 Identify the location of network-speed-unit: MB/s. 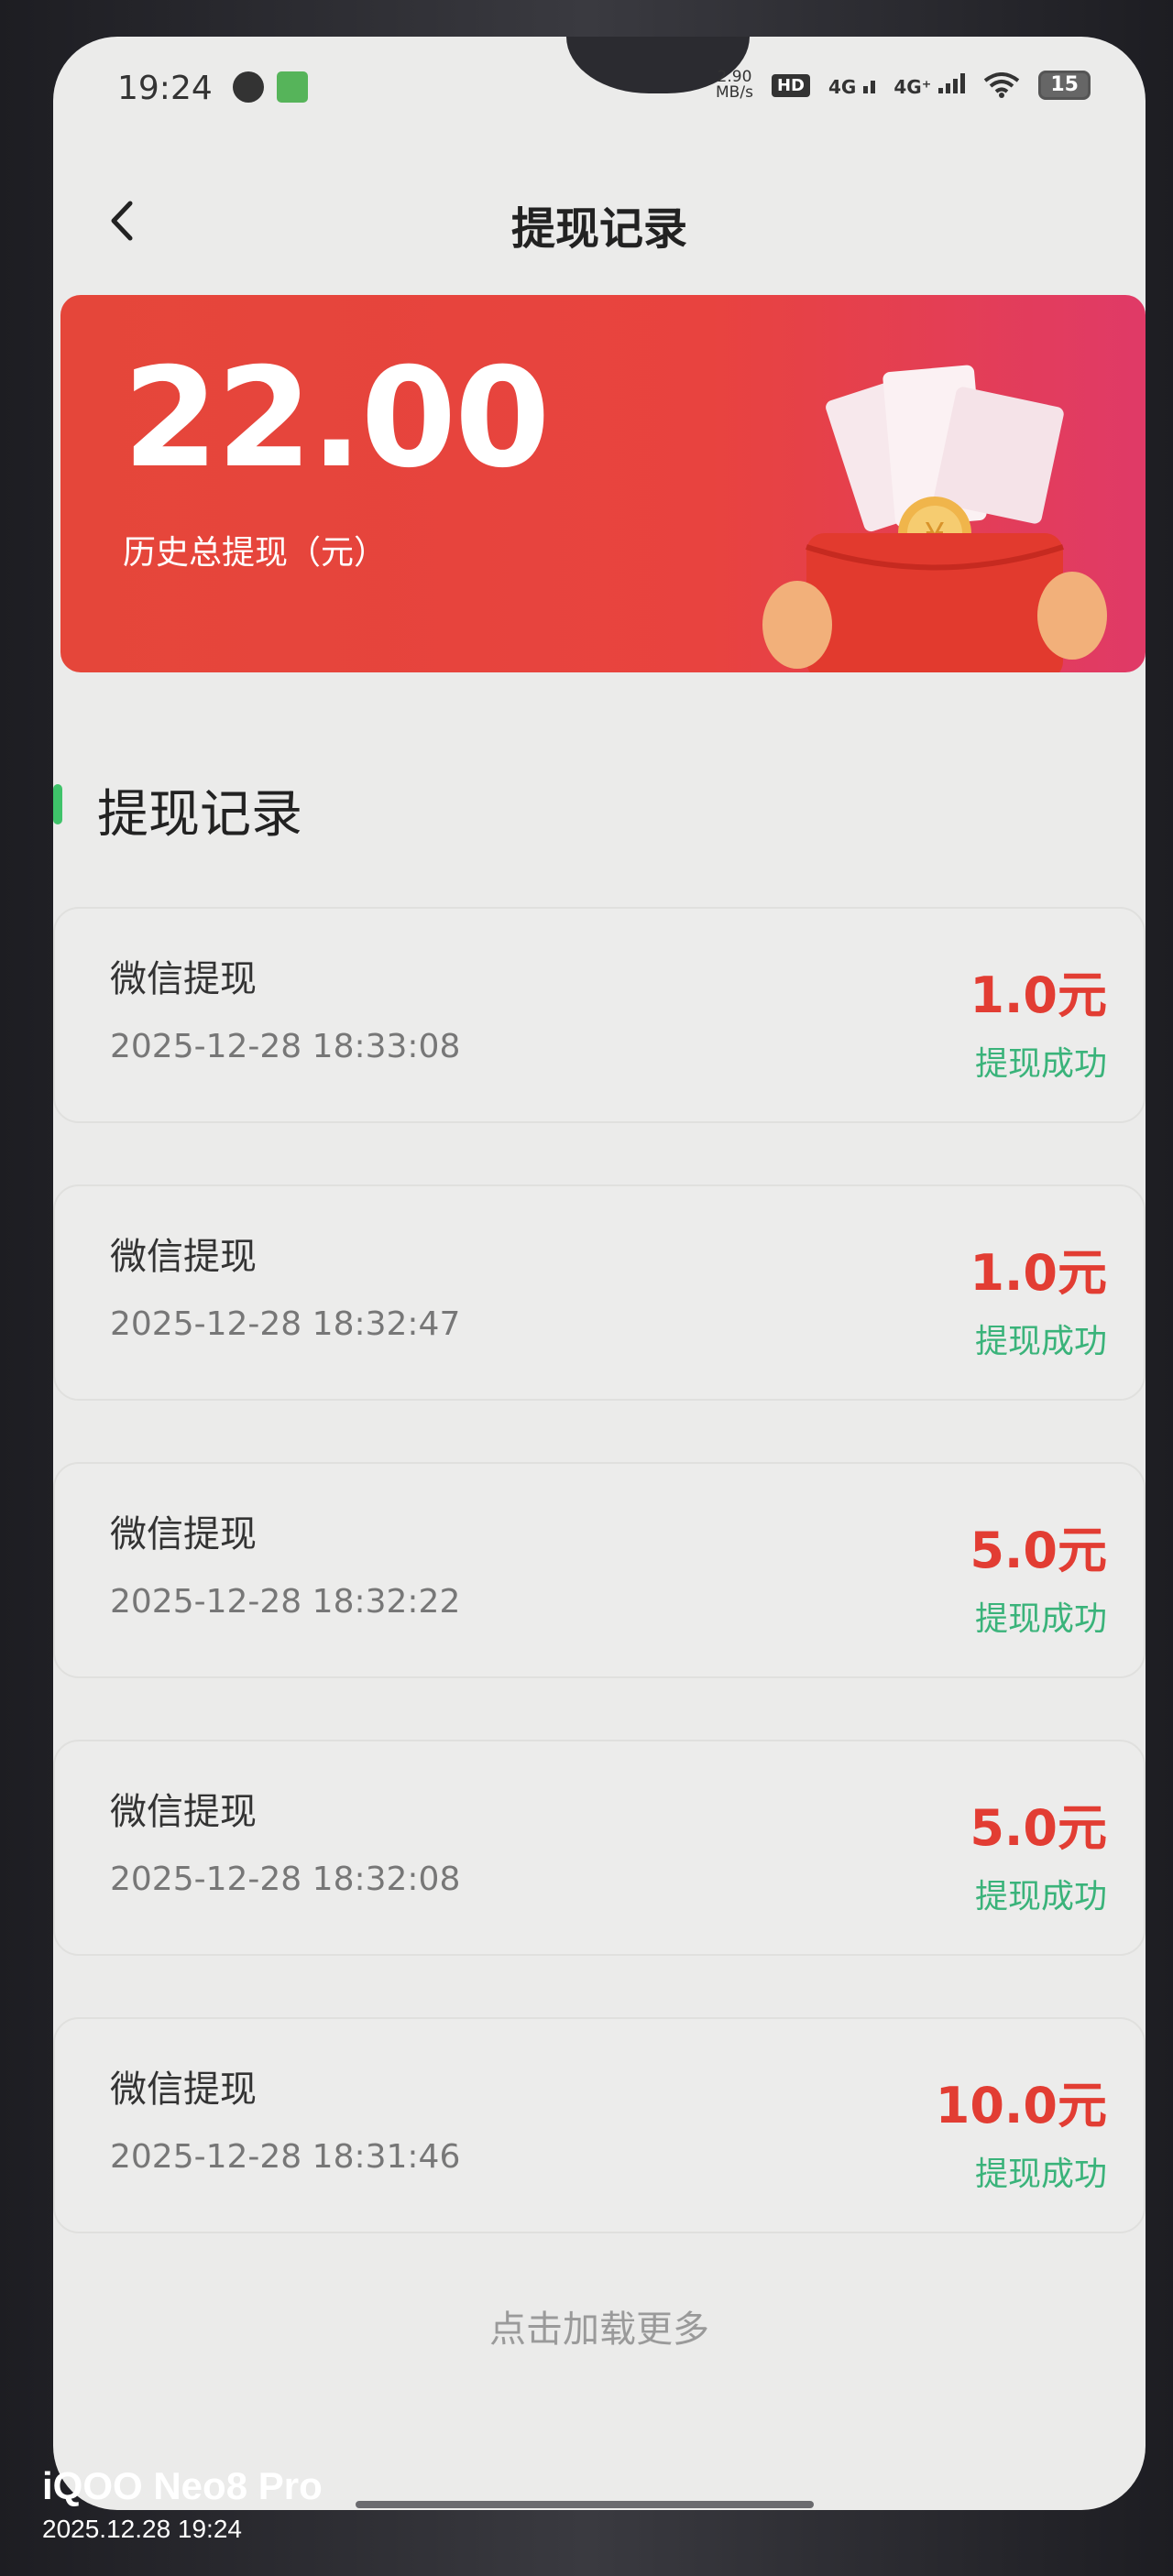
(735, 93).